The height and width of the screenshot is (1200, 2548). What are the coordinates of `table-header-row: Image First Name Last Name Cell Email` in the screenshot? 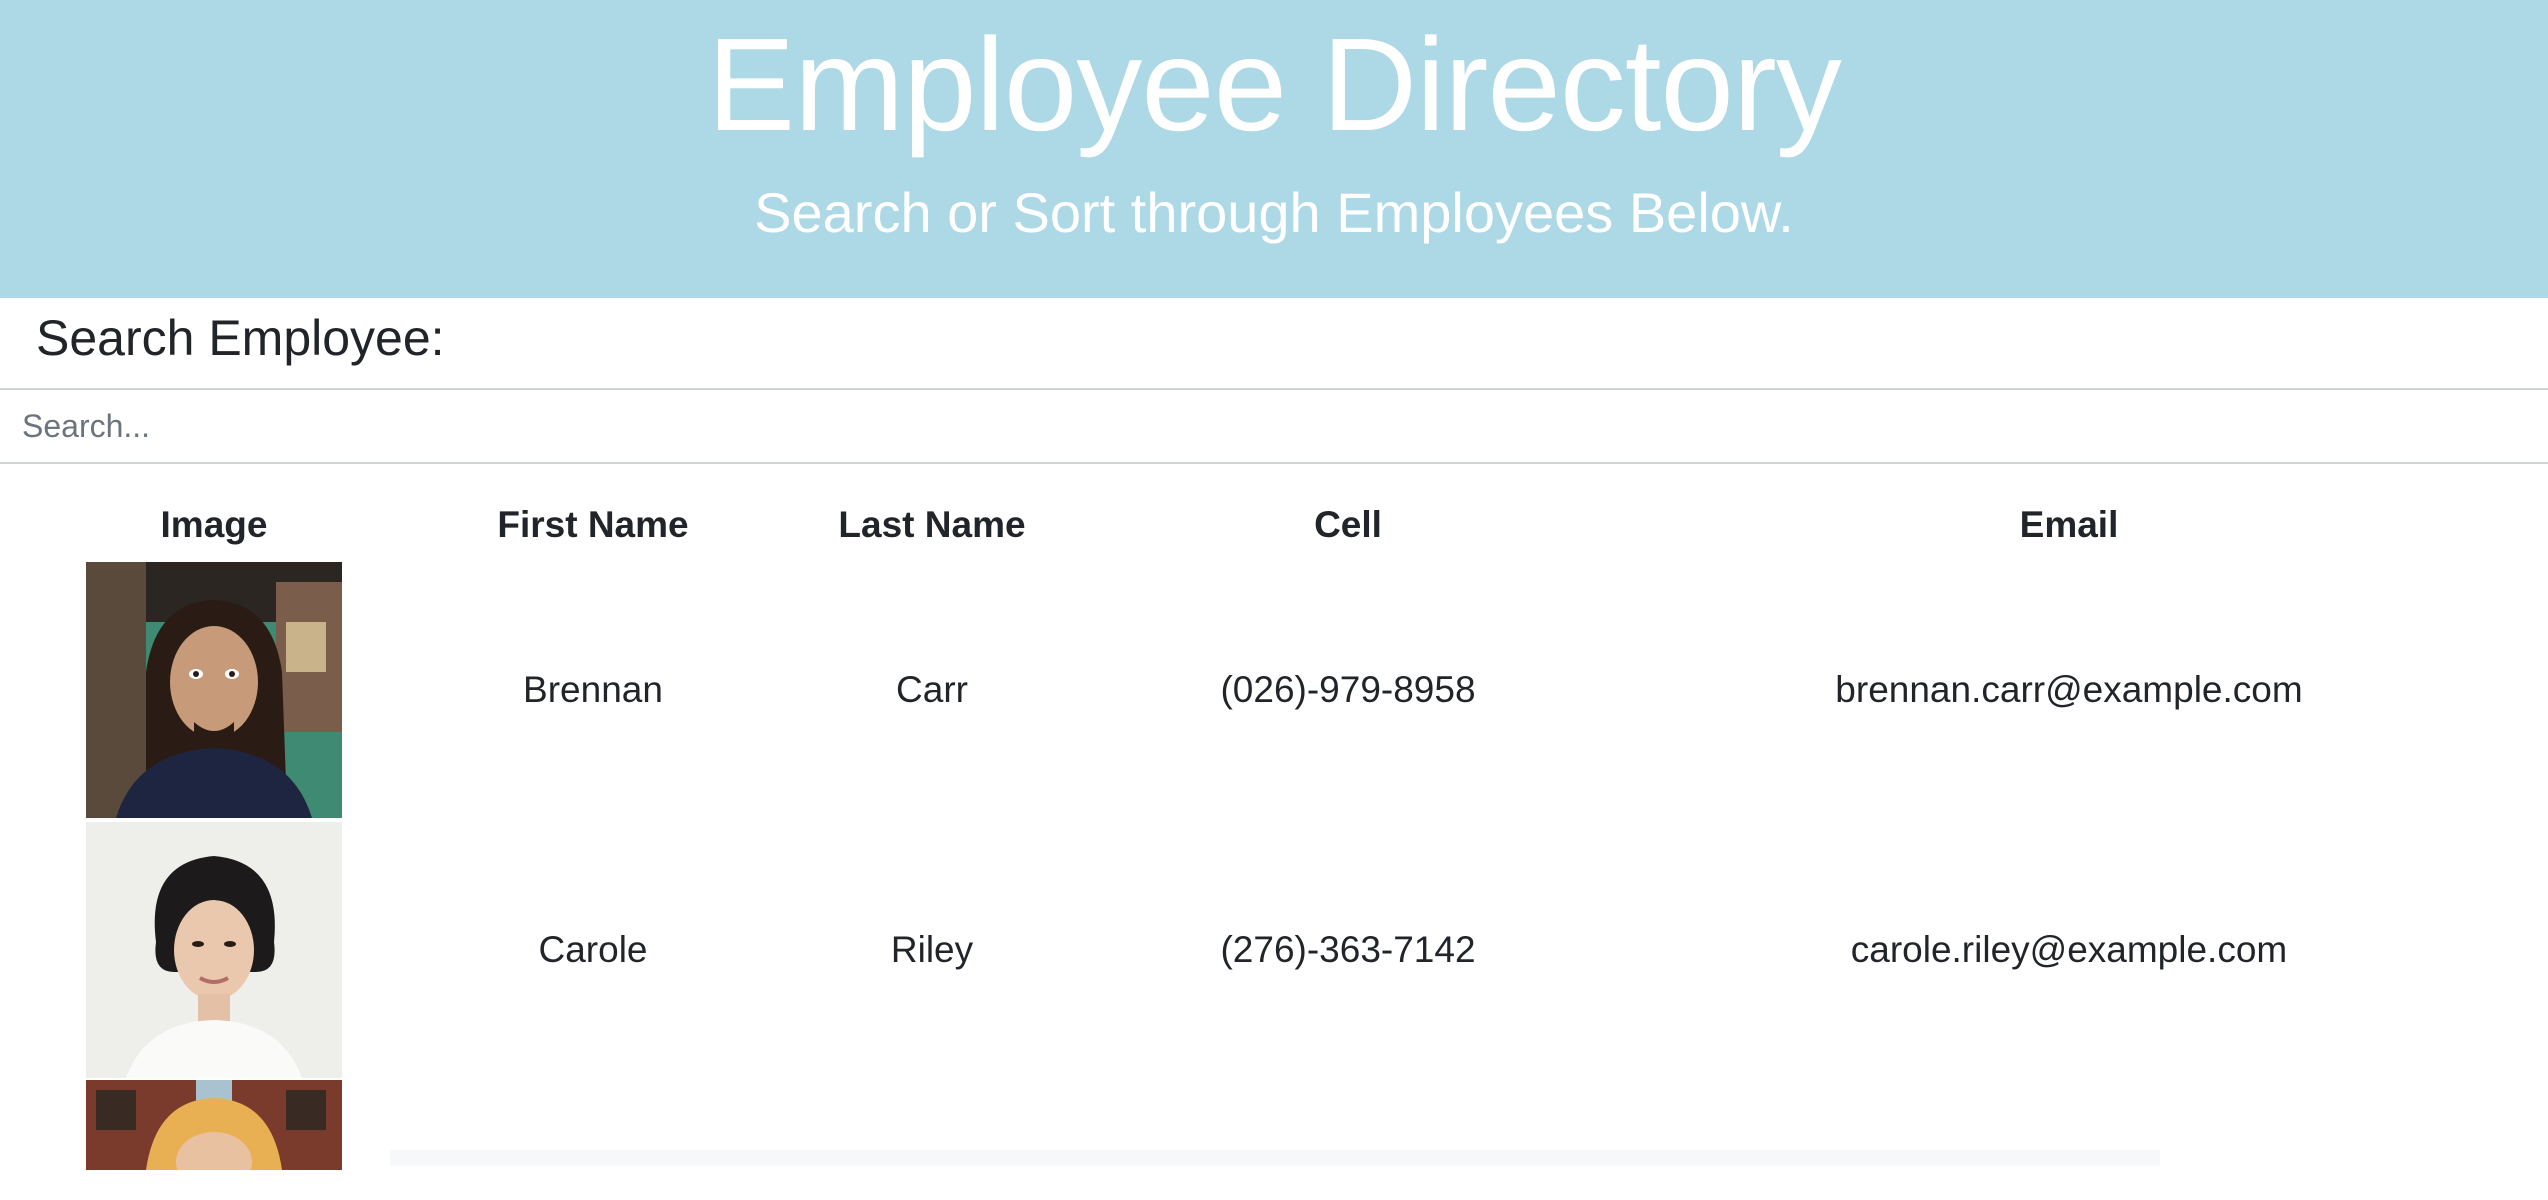 It's located at (1274, 525).